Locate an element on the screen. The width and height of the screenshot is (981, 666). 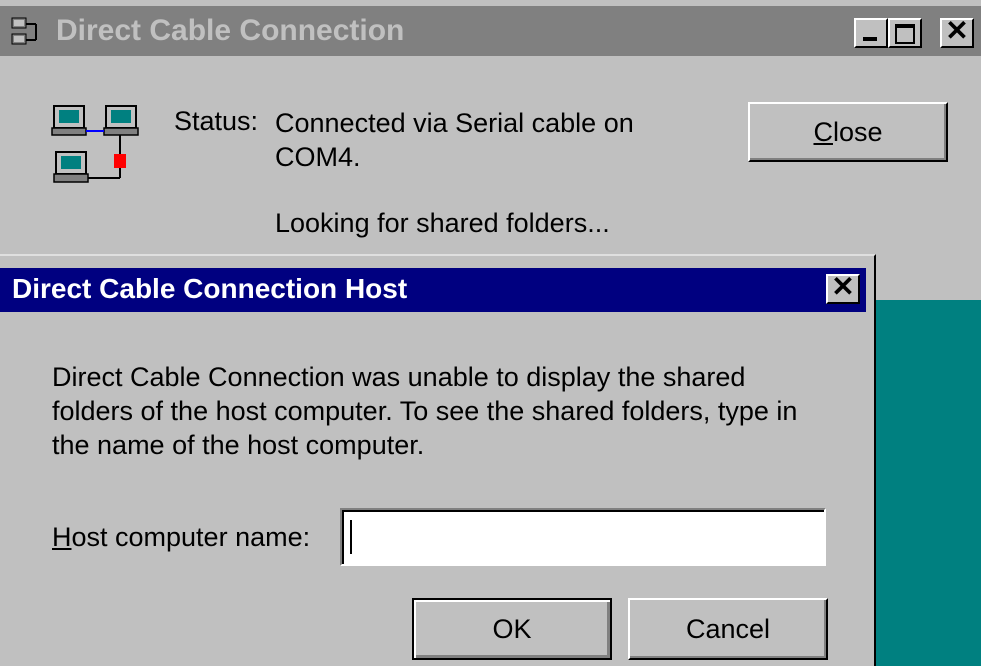
close-button: Close is located at coordinates (848, 132).